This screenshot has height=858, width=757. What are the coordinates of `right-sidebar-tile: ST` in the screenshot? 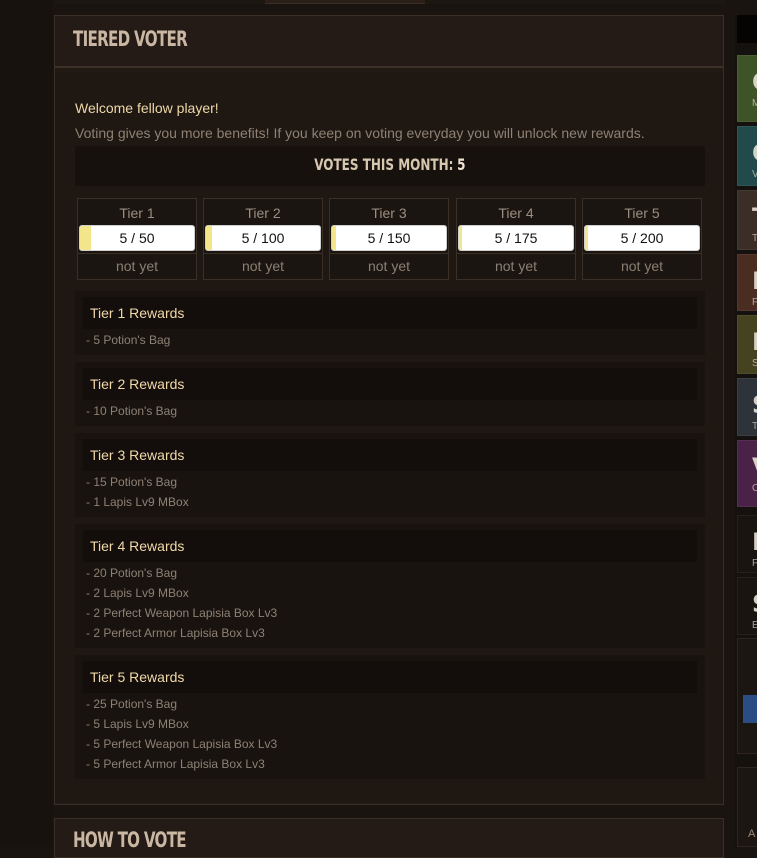 It's located at (747, 407).